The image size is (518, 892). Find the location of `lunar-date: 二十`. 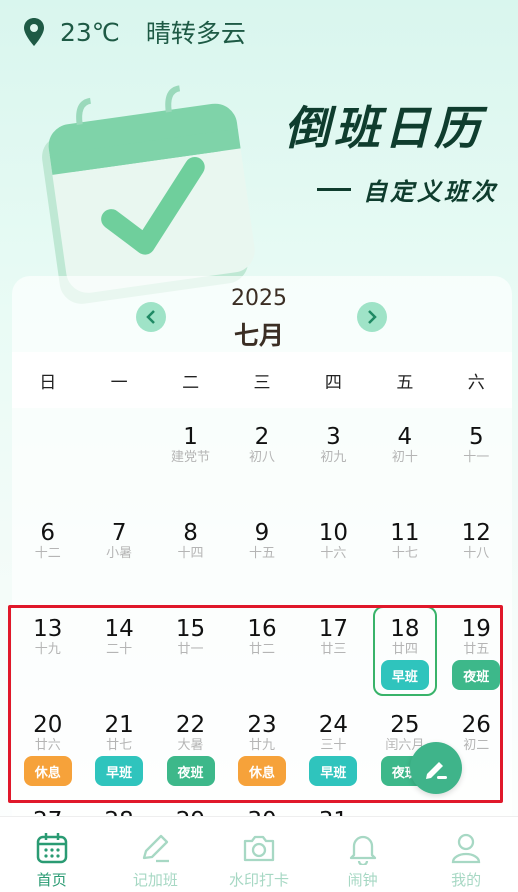

lunar-date: 二十 is located at coordinates (119, 649).